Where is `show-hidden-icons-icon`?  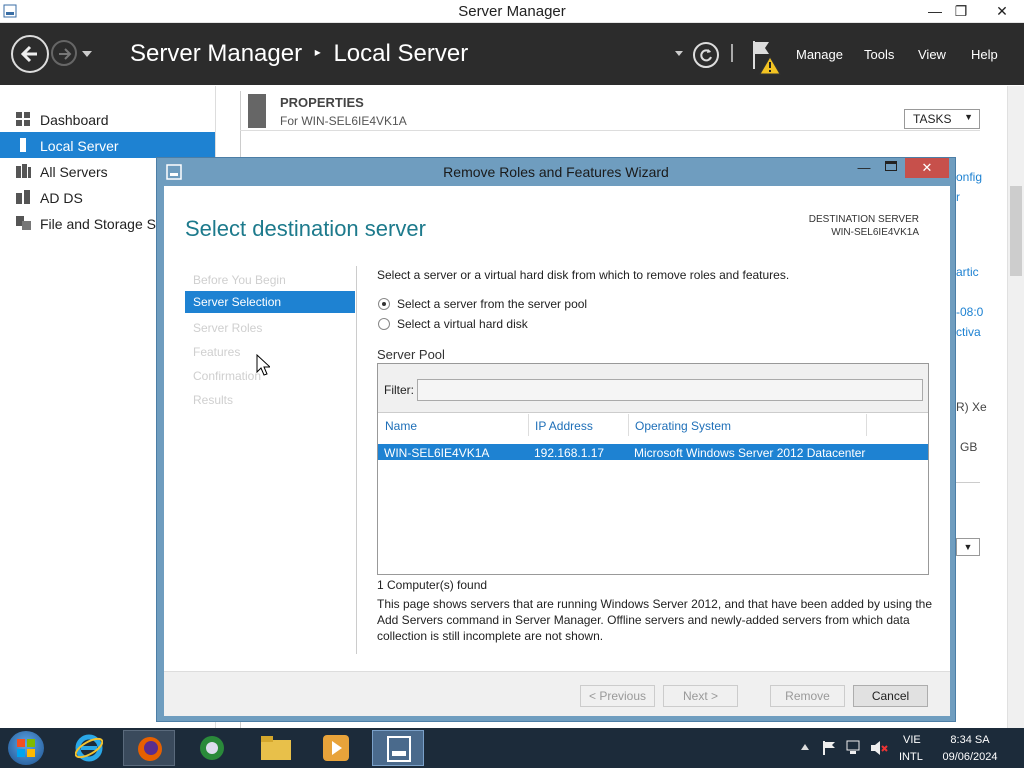
show-hidden-icons-icon is located at coordinates (805, 747).